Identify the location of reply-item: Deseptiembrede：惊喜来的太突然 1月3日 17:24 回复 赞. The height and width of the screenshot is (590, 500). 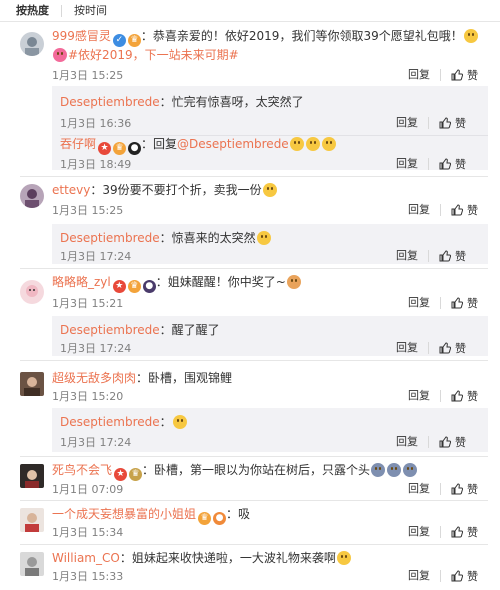
(274, 247).